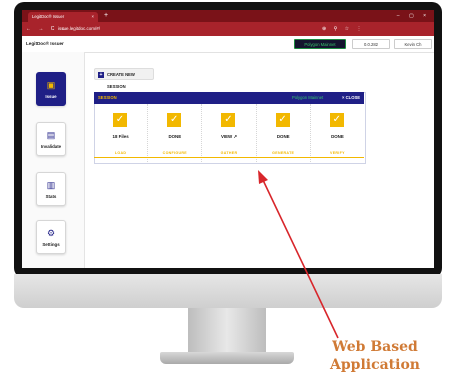 The image size is (454, 383). I want to click on annotation-arrow, so click(298, 254).